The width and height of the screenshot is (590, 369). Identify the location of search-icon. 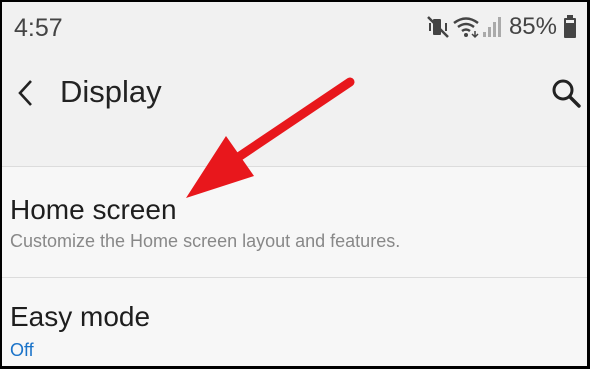
(566, 93).